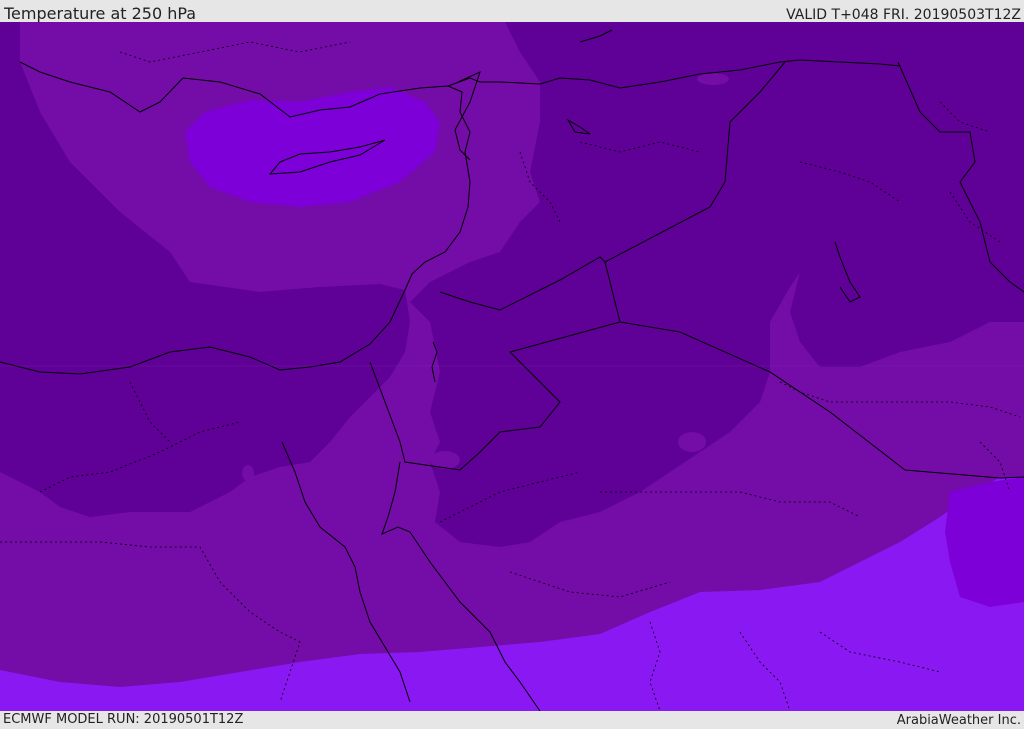 The height and width of the screenshot is (729, 1024). I want to click on model-run-label: ECMWF MODEL RUN: 20190501T12Z, so click(123, 719).